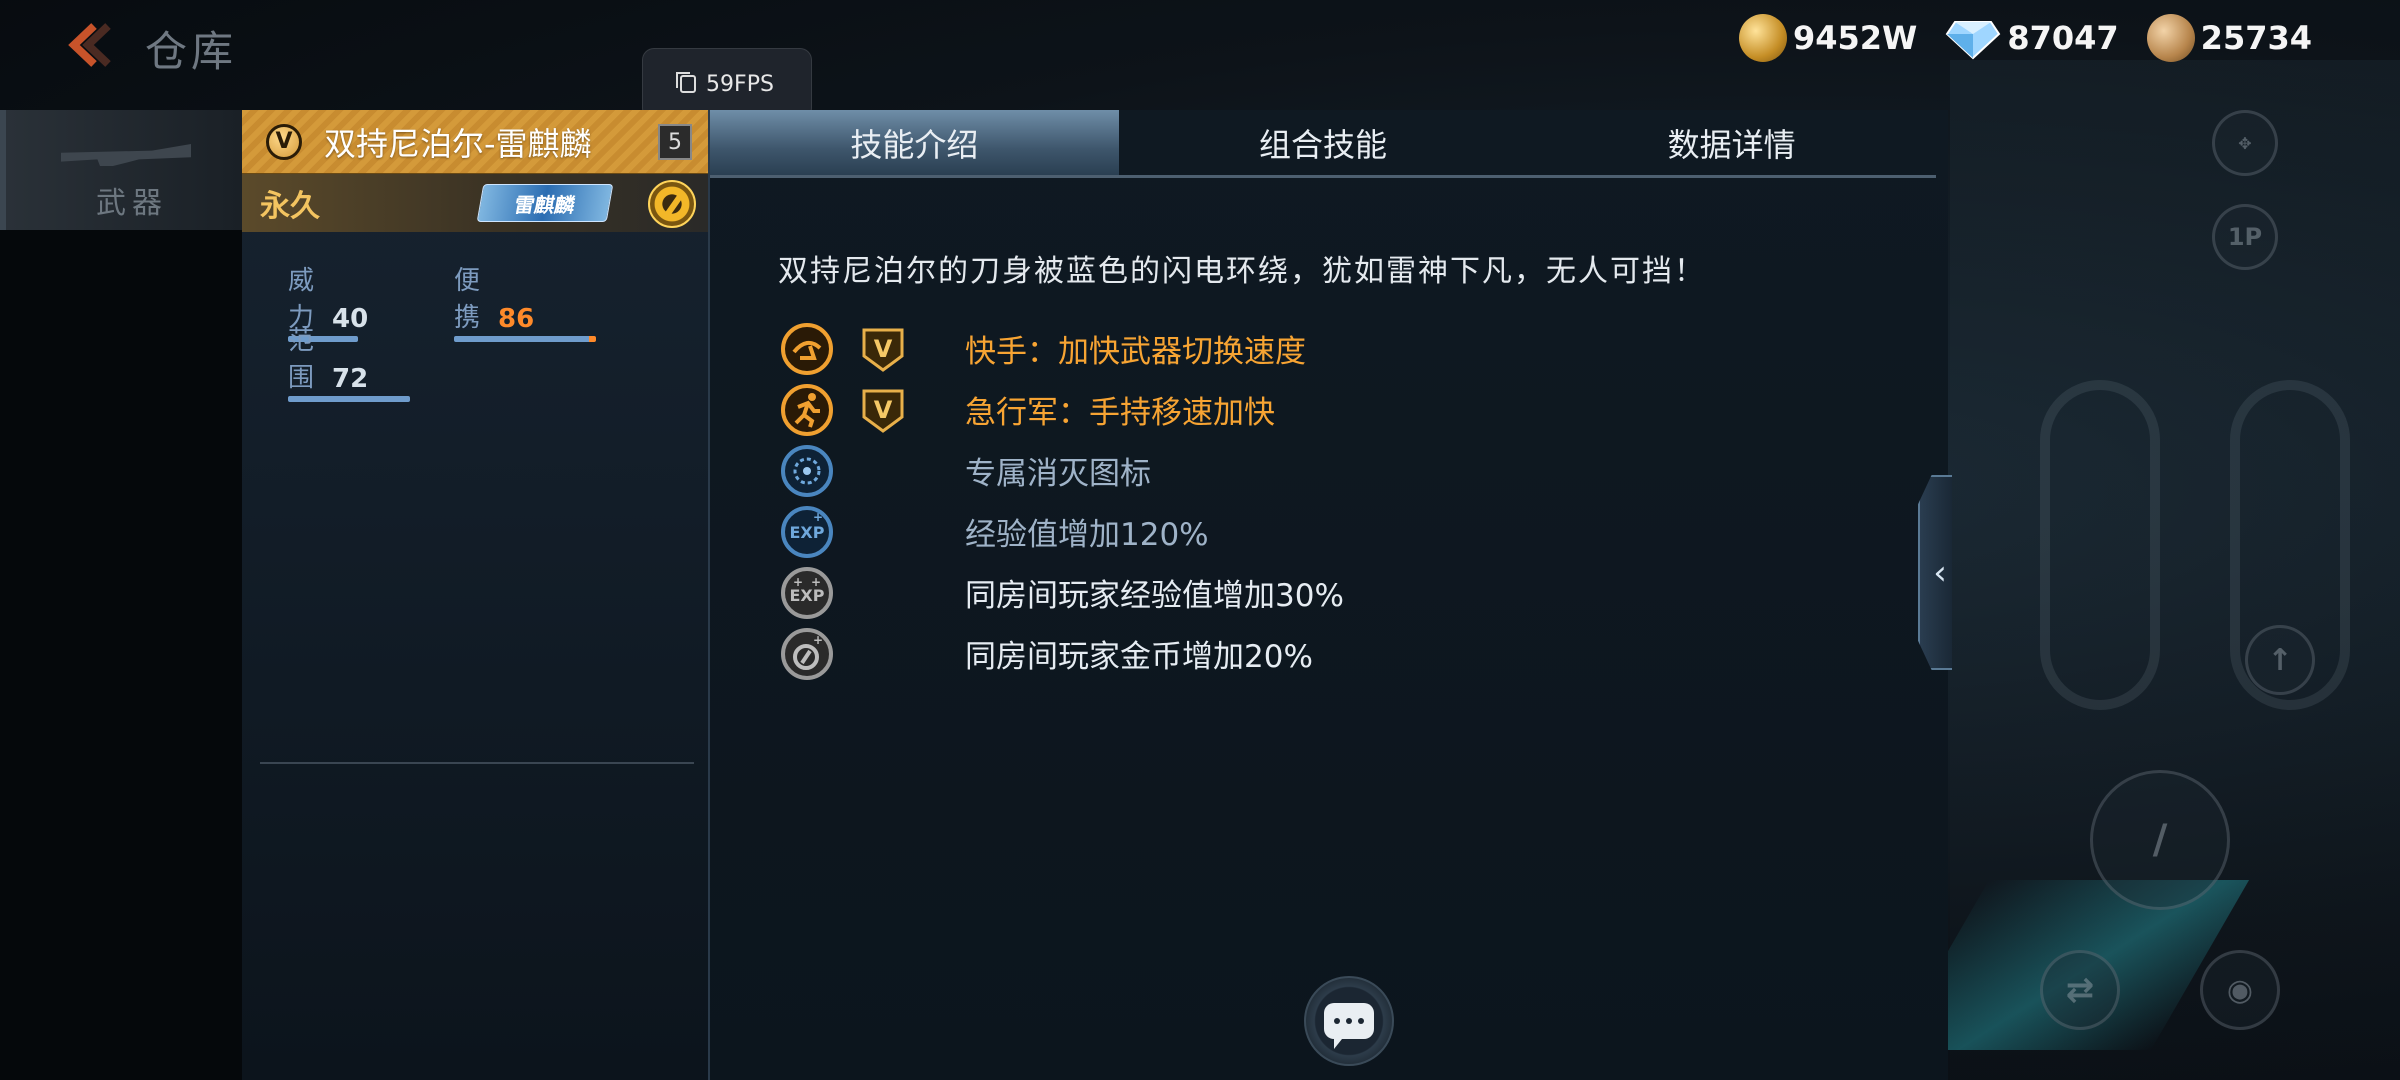 The image size is (2400, 1080). Describe the element at coordinates (807, 410) in the screenshot. I see `running-man-icon` at that location.